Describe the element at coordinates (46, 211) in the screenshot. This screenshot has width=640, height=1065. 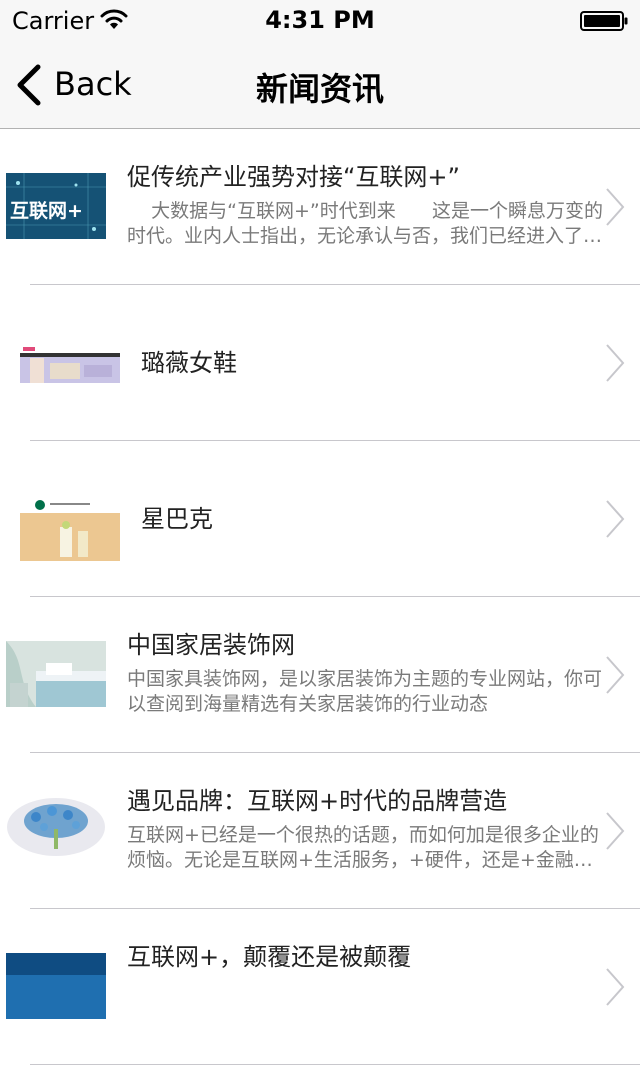
I see `thumbnail-text: 互联网+` at that location.